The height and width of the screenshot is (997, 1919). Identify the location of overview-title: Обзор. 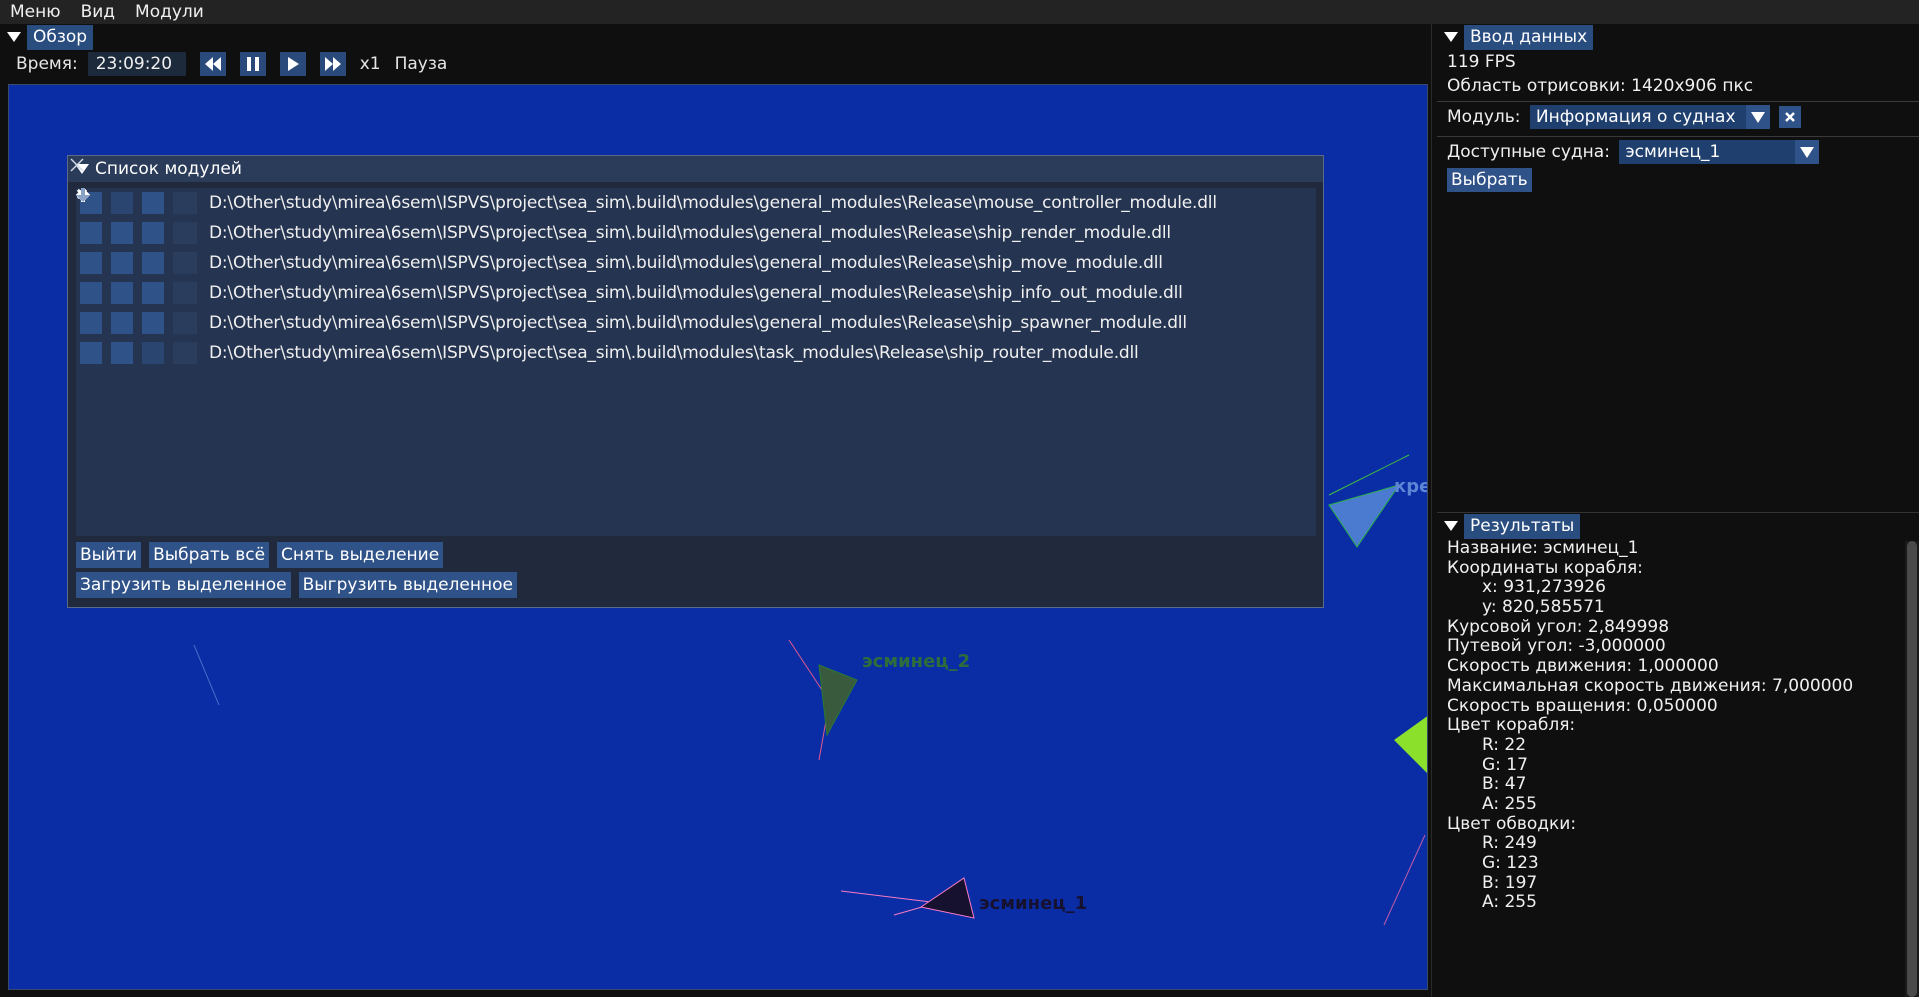
(60, 37).